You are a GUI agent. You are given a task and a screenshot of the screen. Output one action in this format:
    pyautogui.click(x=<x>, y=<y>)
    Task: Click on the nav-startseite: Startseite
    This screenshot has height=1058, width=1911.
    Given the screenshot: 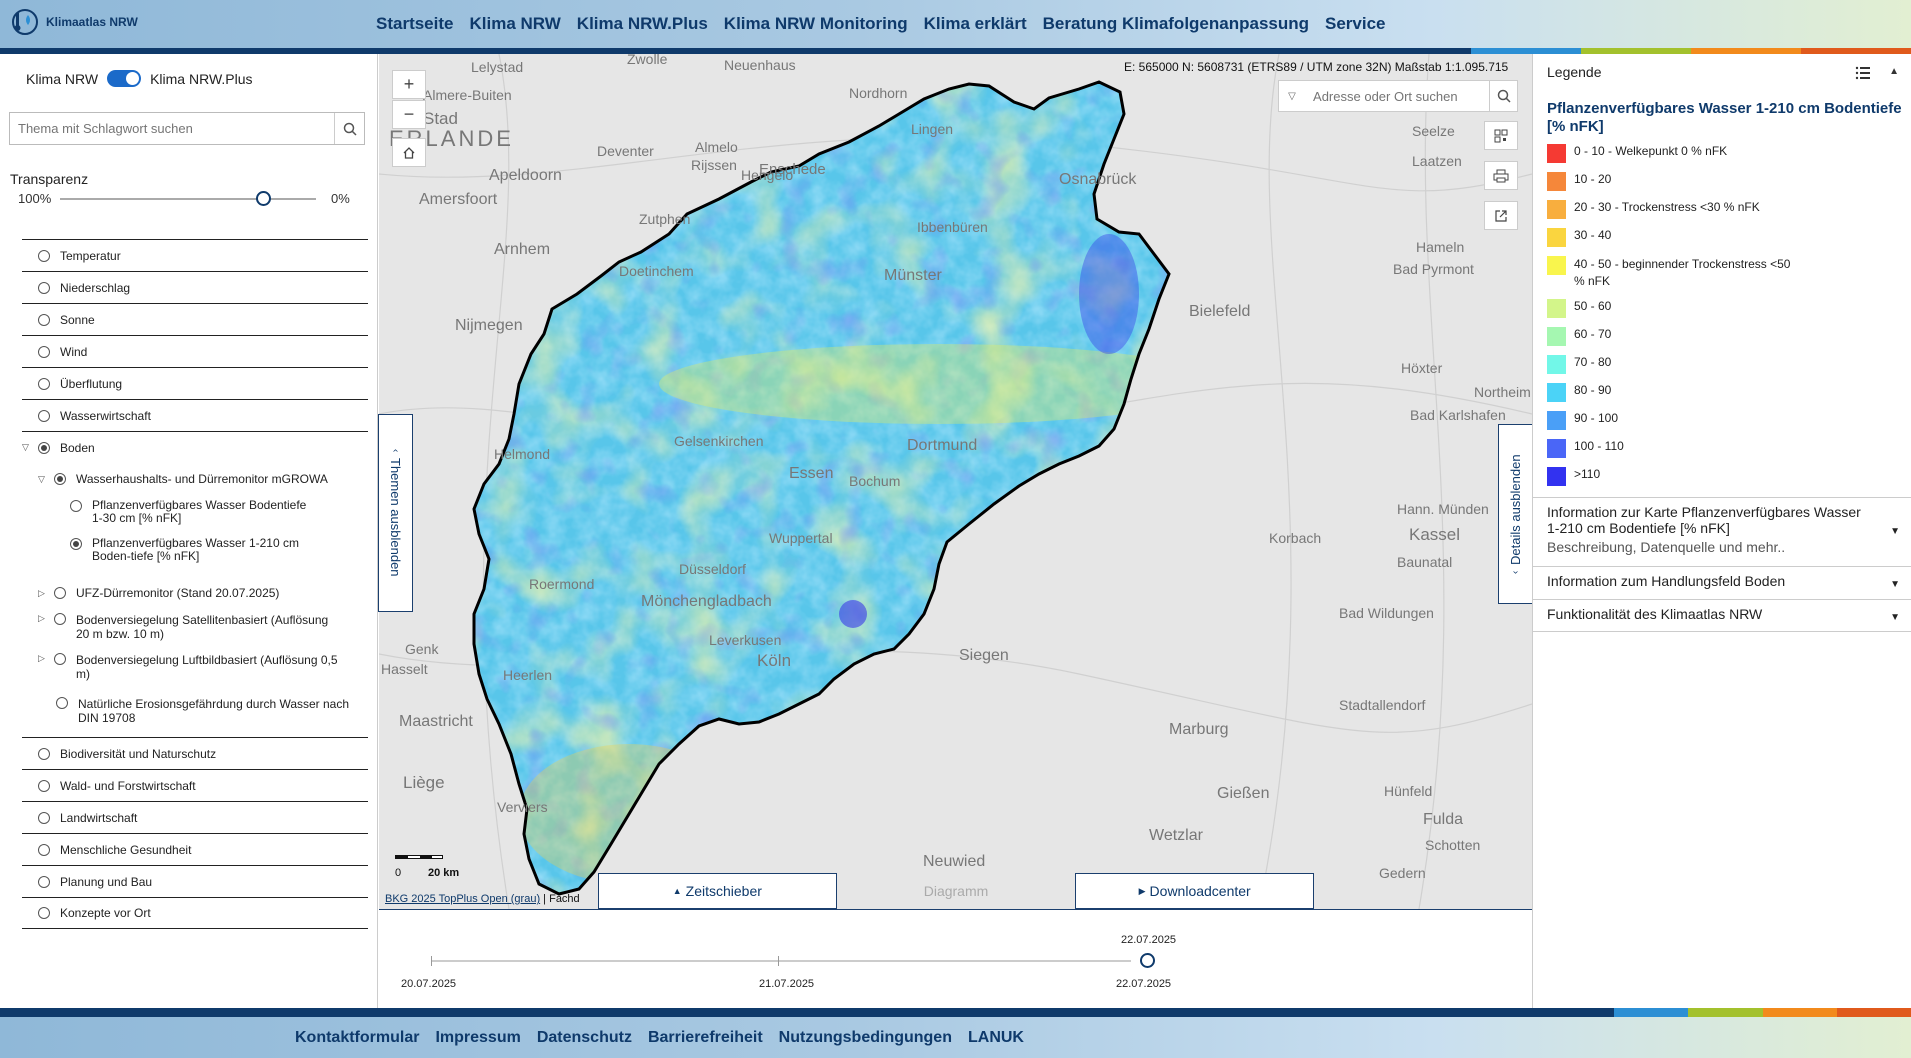 What is the action you would take?
    pyautogui.click(x=414, y=24)
    